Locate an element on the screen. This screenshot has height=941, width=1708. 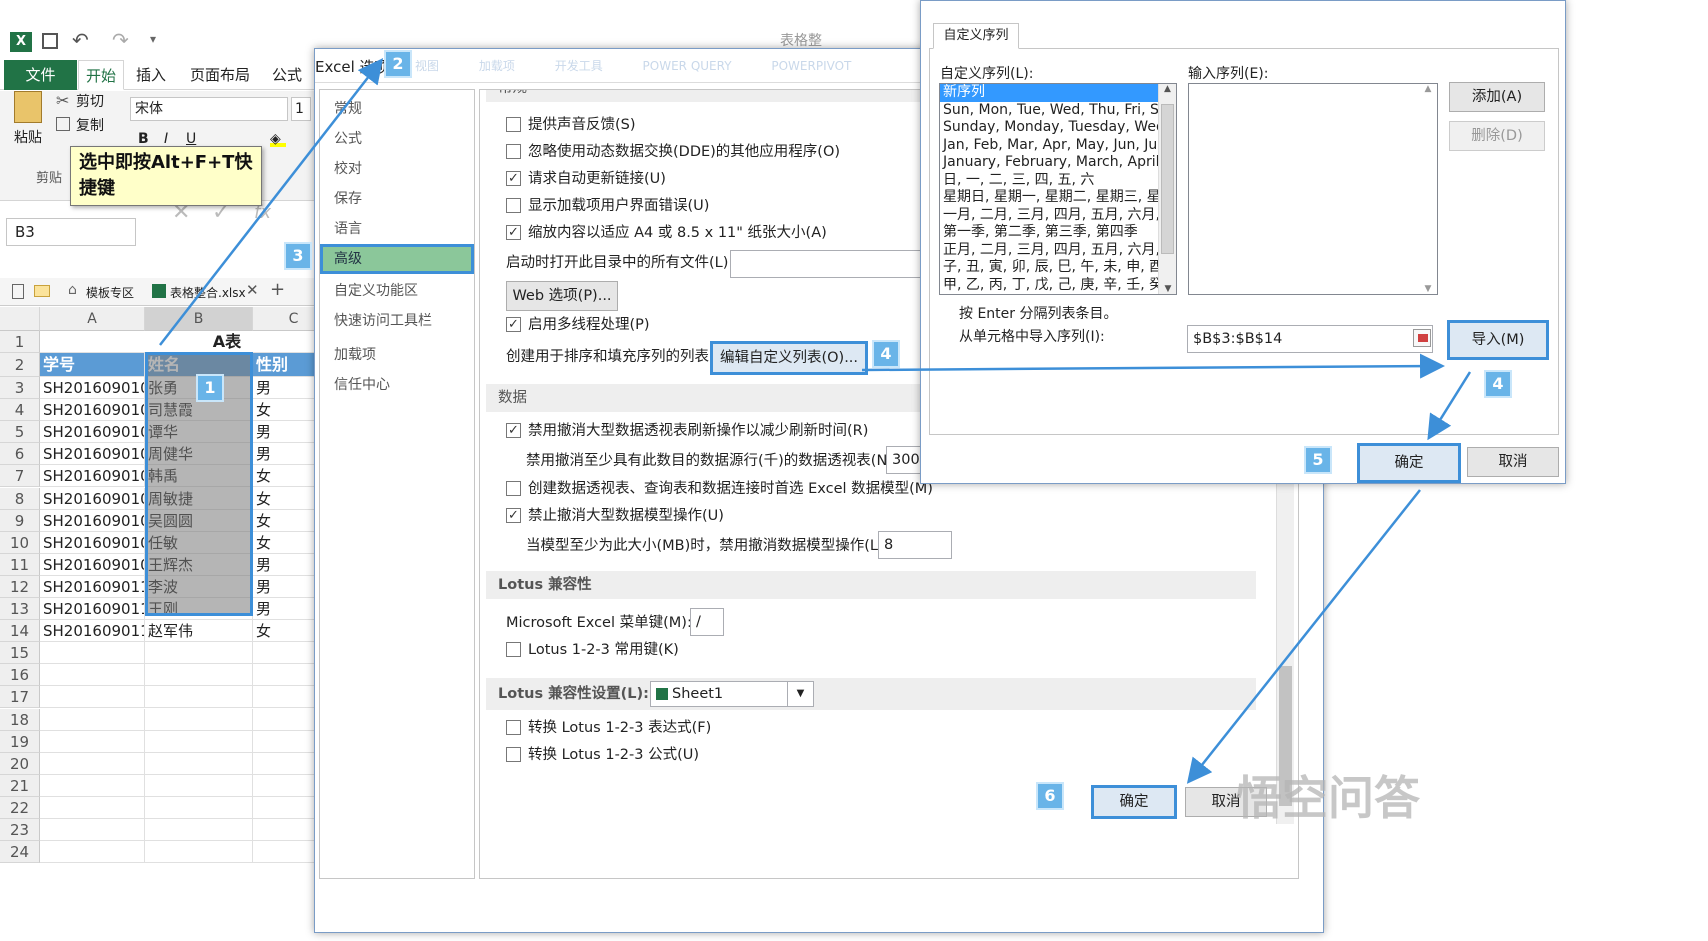
student-name-cell: 赵军伟 is located at coordinates (199, 631).